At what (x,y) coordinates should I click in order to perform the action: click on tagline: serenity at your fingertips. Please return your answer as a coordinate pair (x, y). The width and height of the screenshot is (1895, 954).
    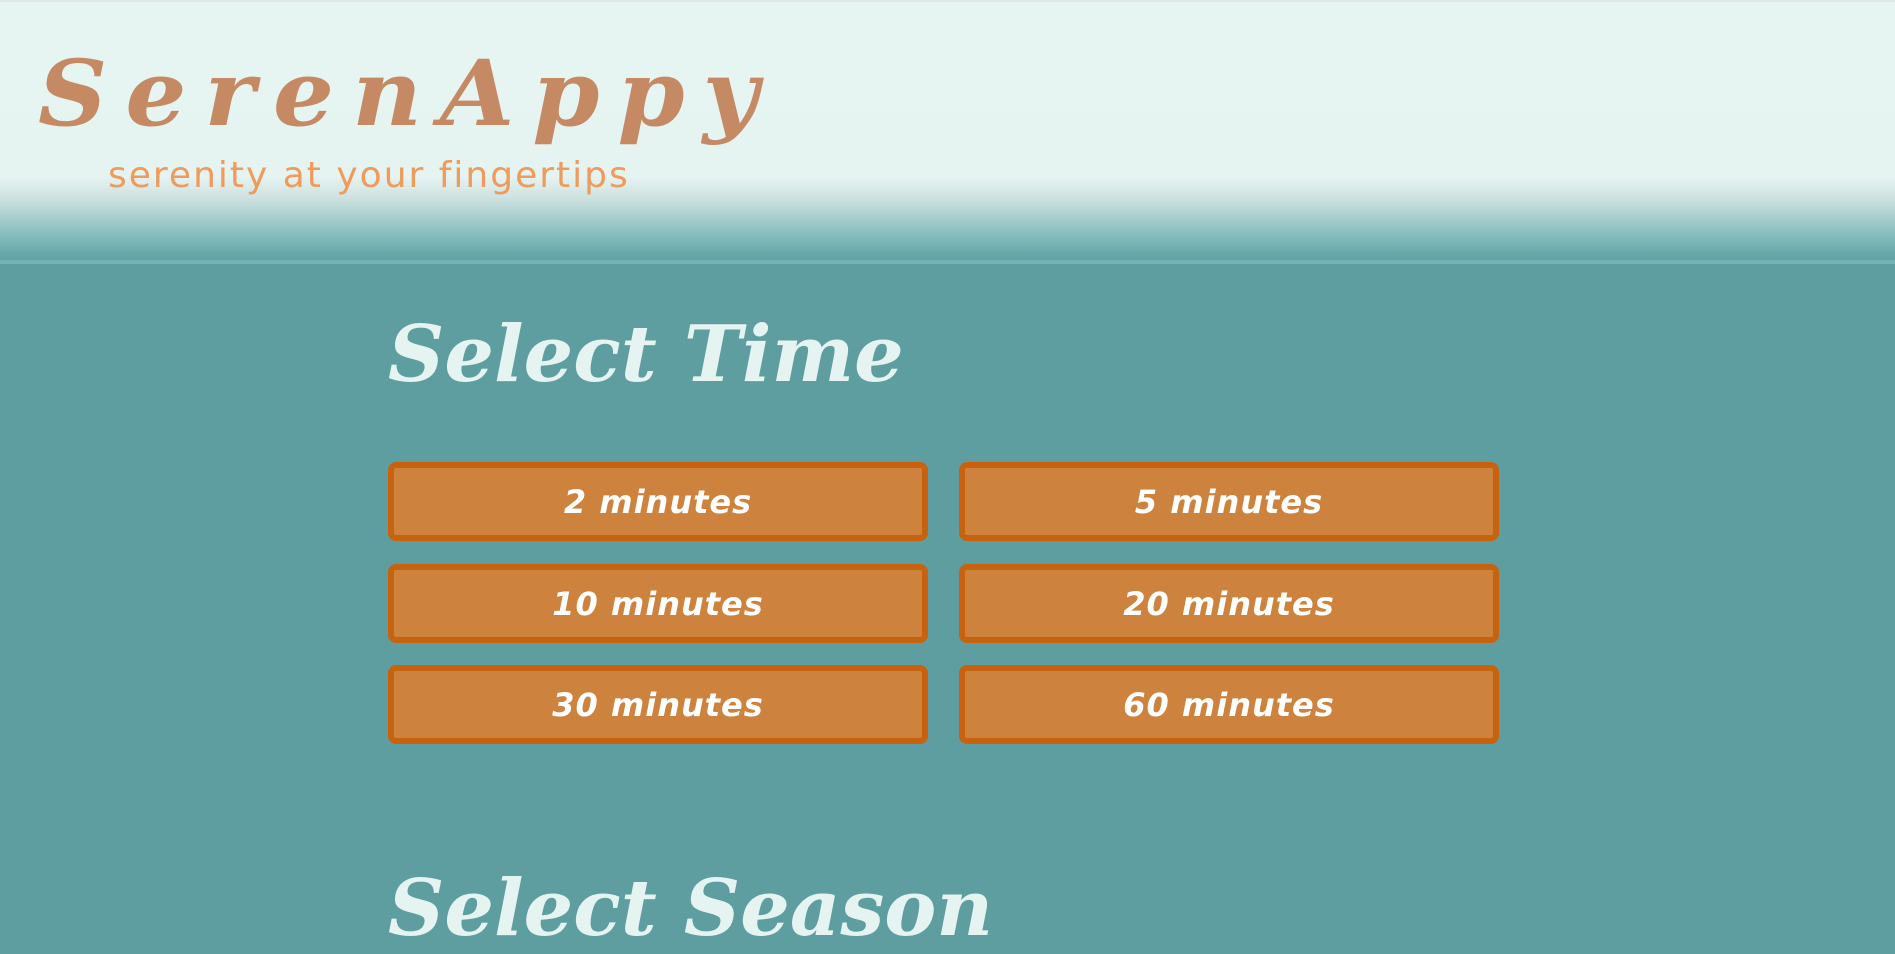
    Looking at the image, I should click on (369, 175).